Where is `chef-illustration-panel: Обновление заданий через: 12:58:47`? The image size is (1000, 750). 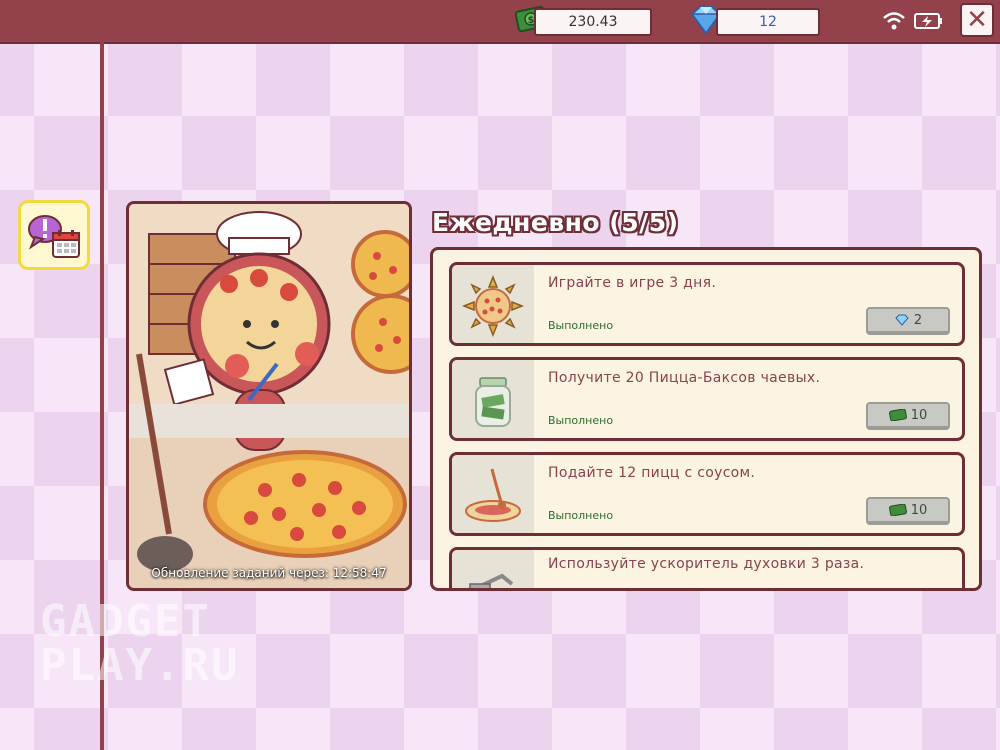 chef-illustration-panel: Обновление заданий через: 12:58:47 is located at coordinates (269, 396).